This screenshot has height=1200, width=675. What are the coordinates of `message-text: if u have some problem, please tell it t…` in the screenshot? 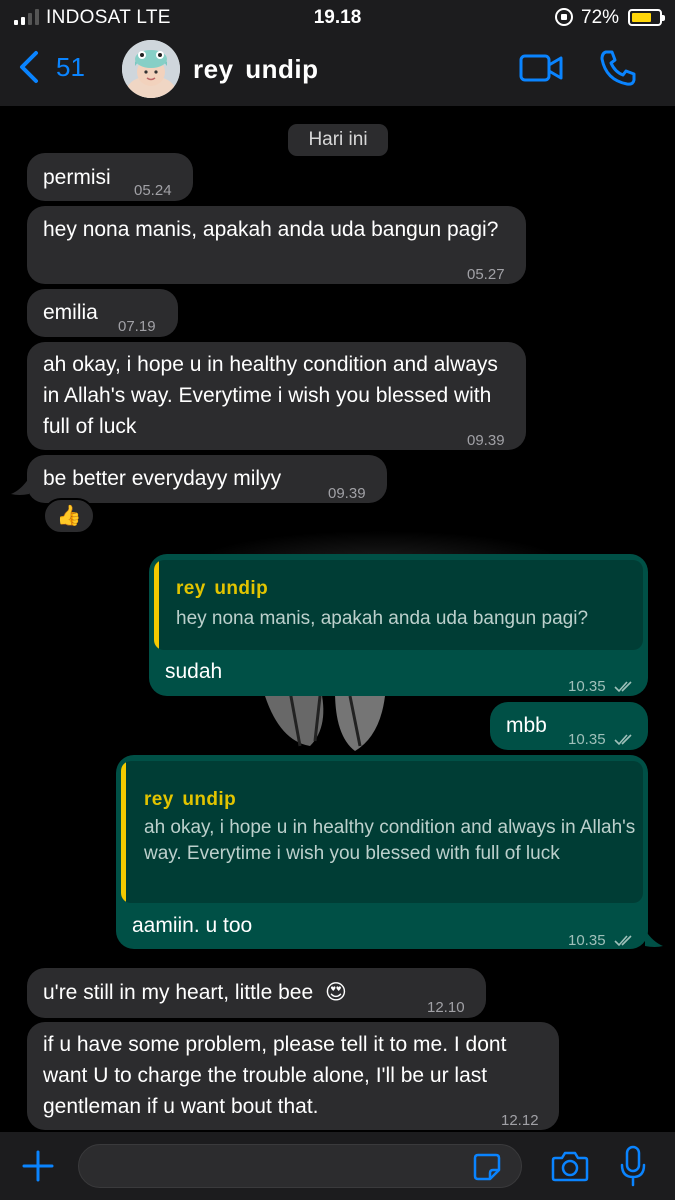 It's located at (275, 1075).